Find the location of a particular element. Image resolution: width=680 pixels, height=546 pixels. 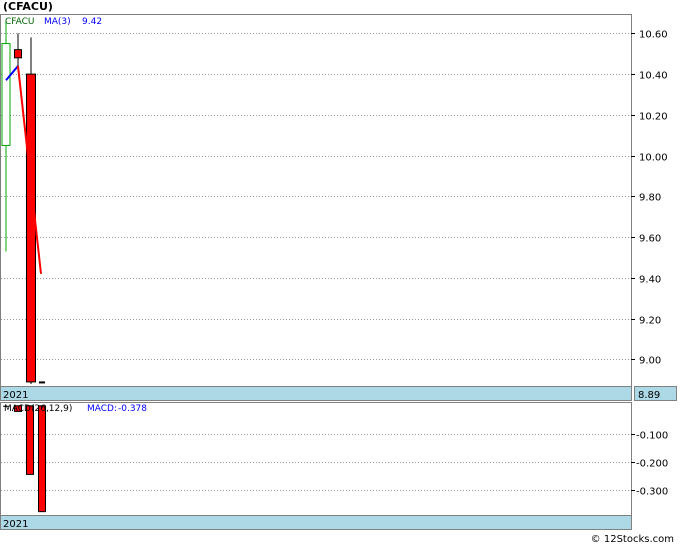

price-tick-label: 9.20 is located at coordinates (650, 321).